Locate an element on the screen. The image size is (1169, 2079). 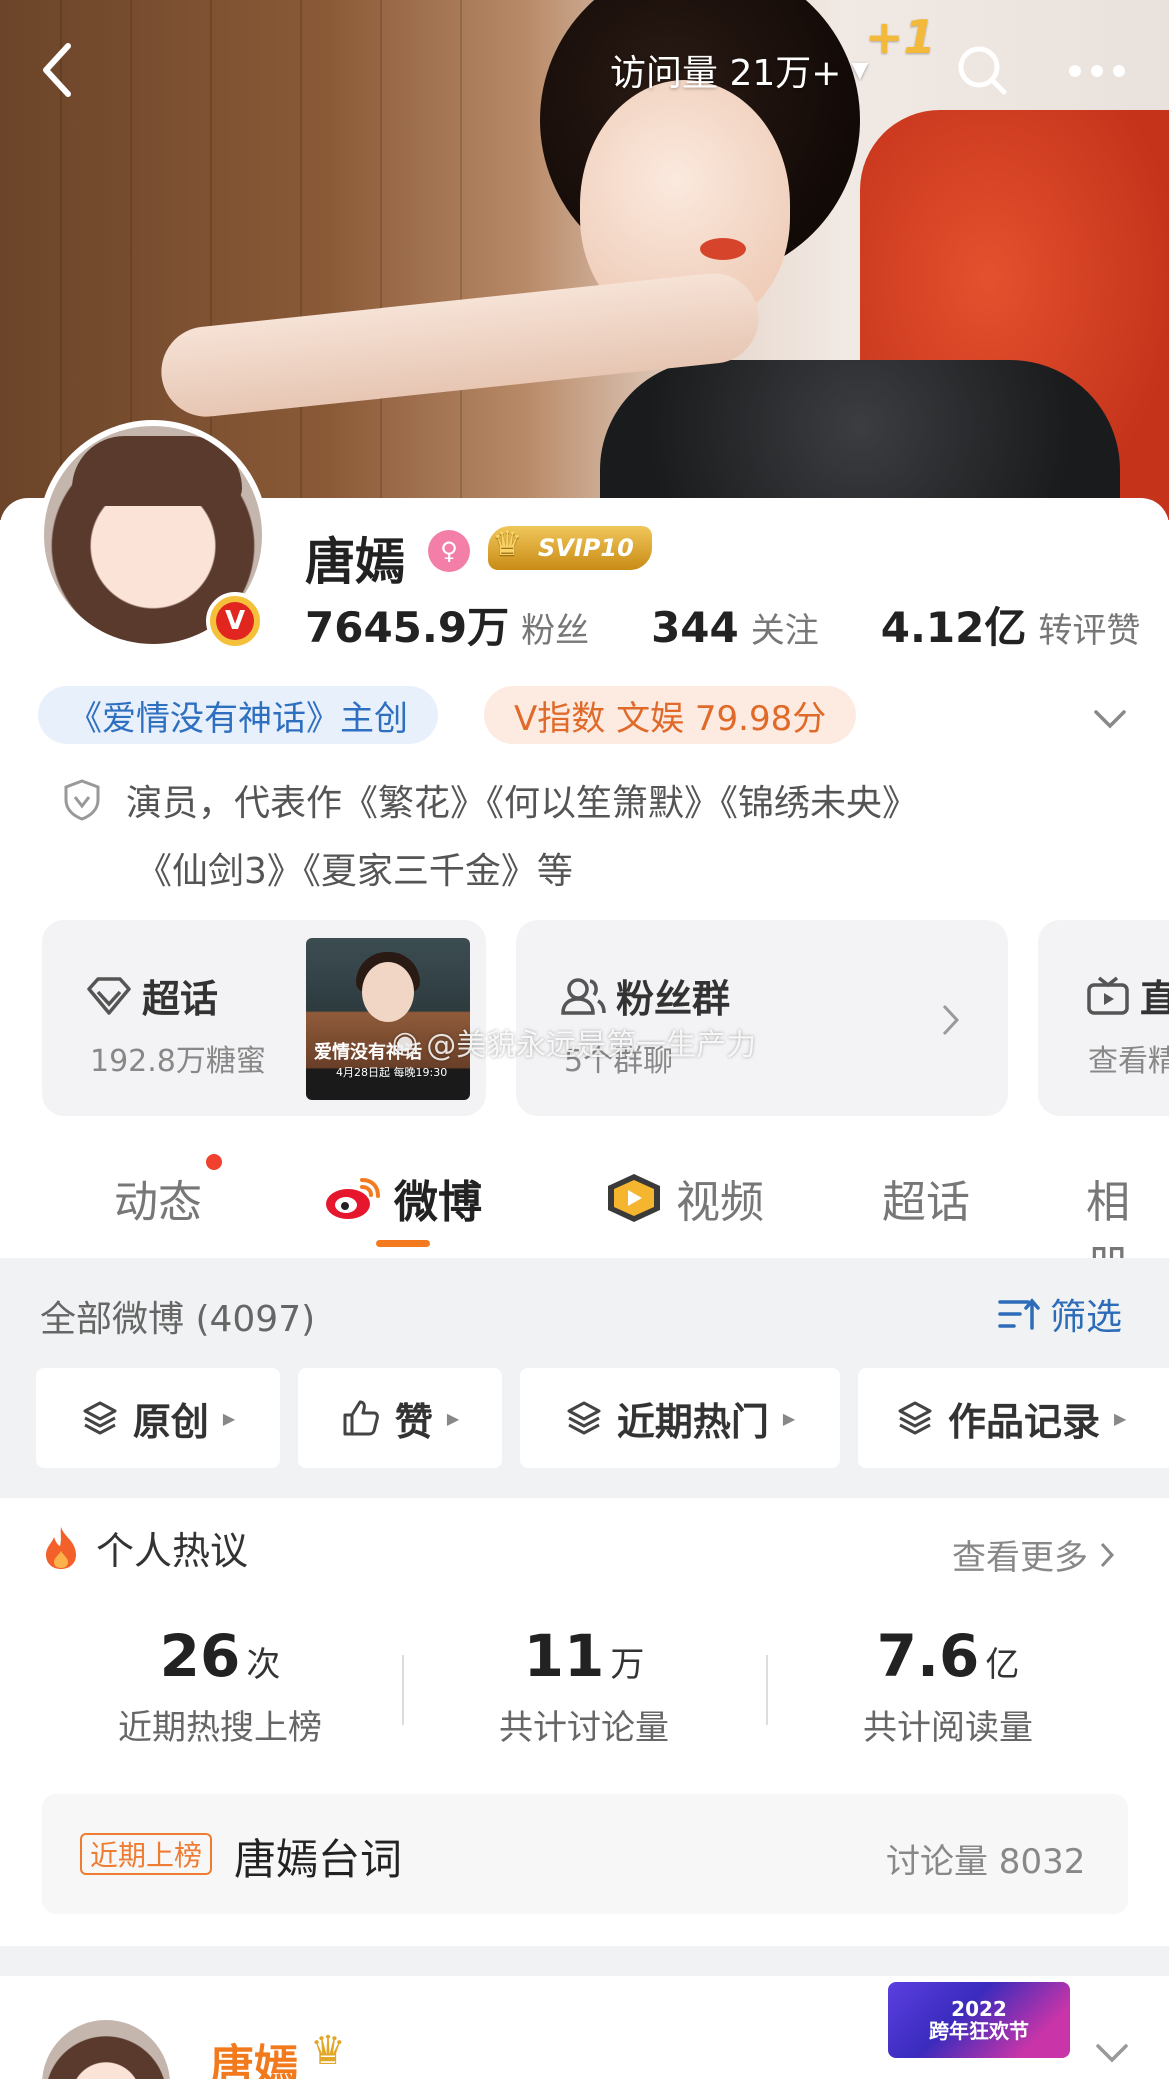
tv-icon is located at coordinates (1108, 995).